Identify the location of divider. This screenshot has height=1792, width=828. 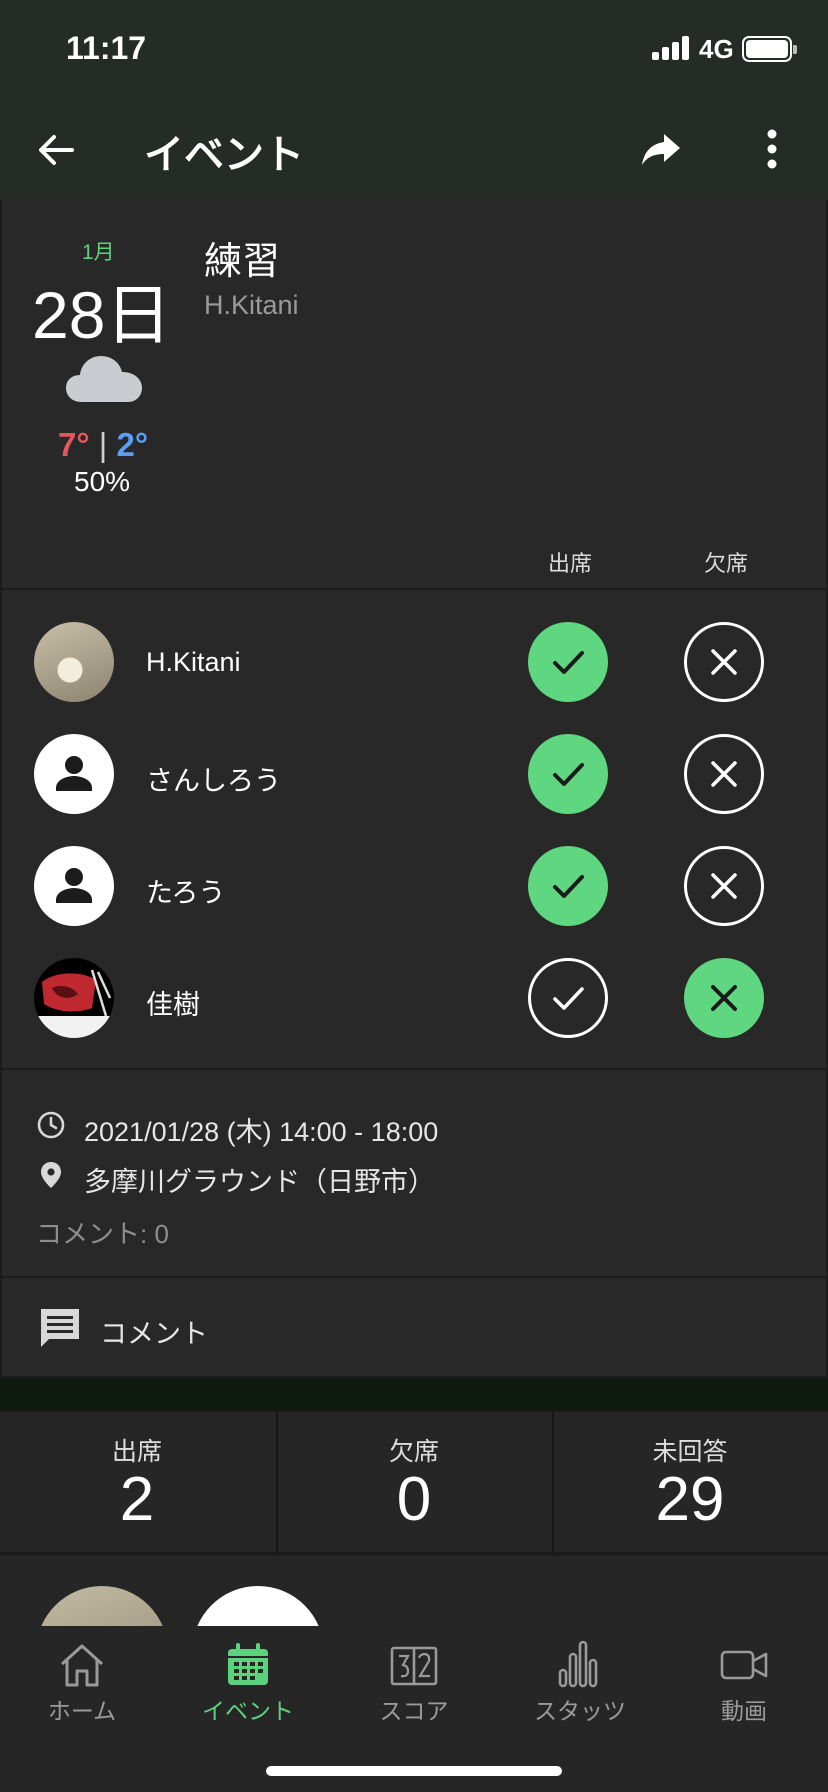
(414, 1394).